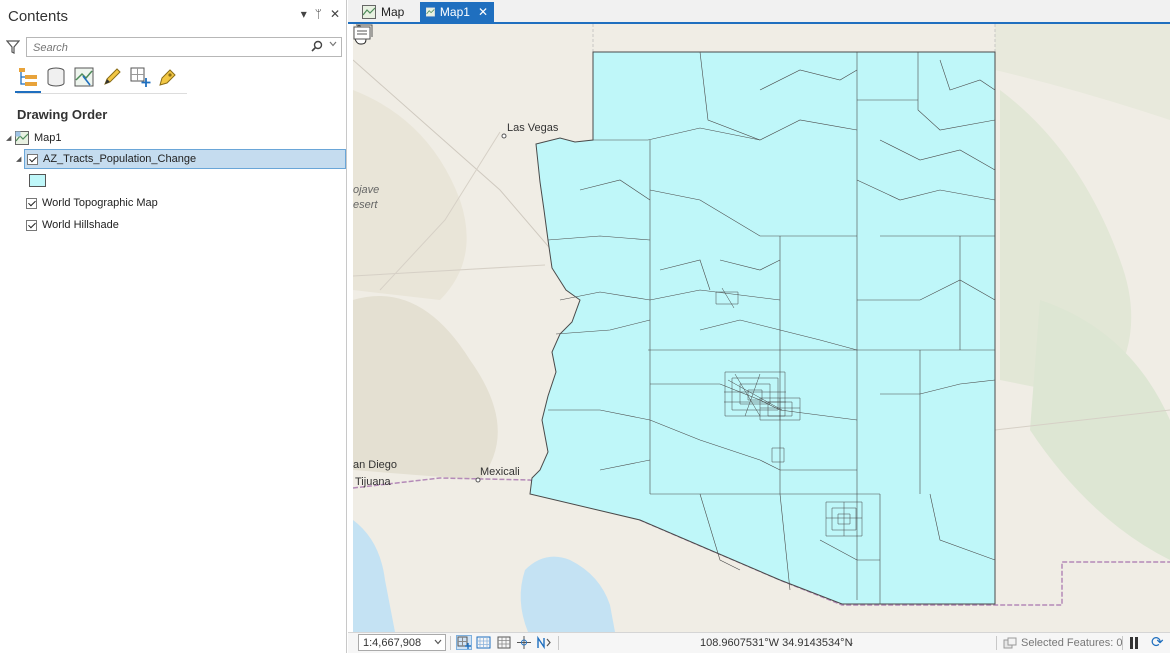  I want to click on layer-name-label: World Topographic Map, so click(100, 203).